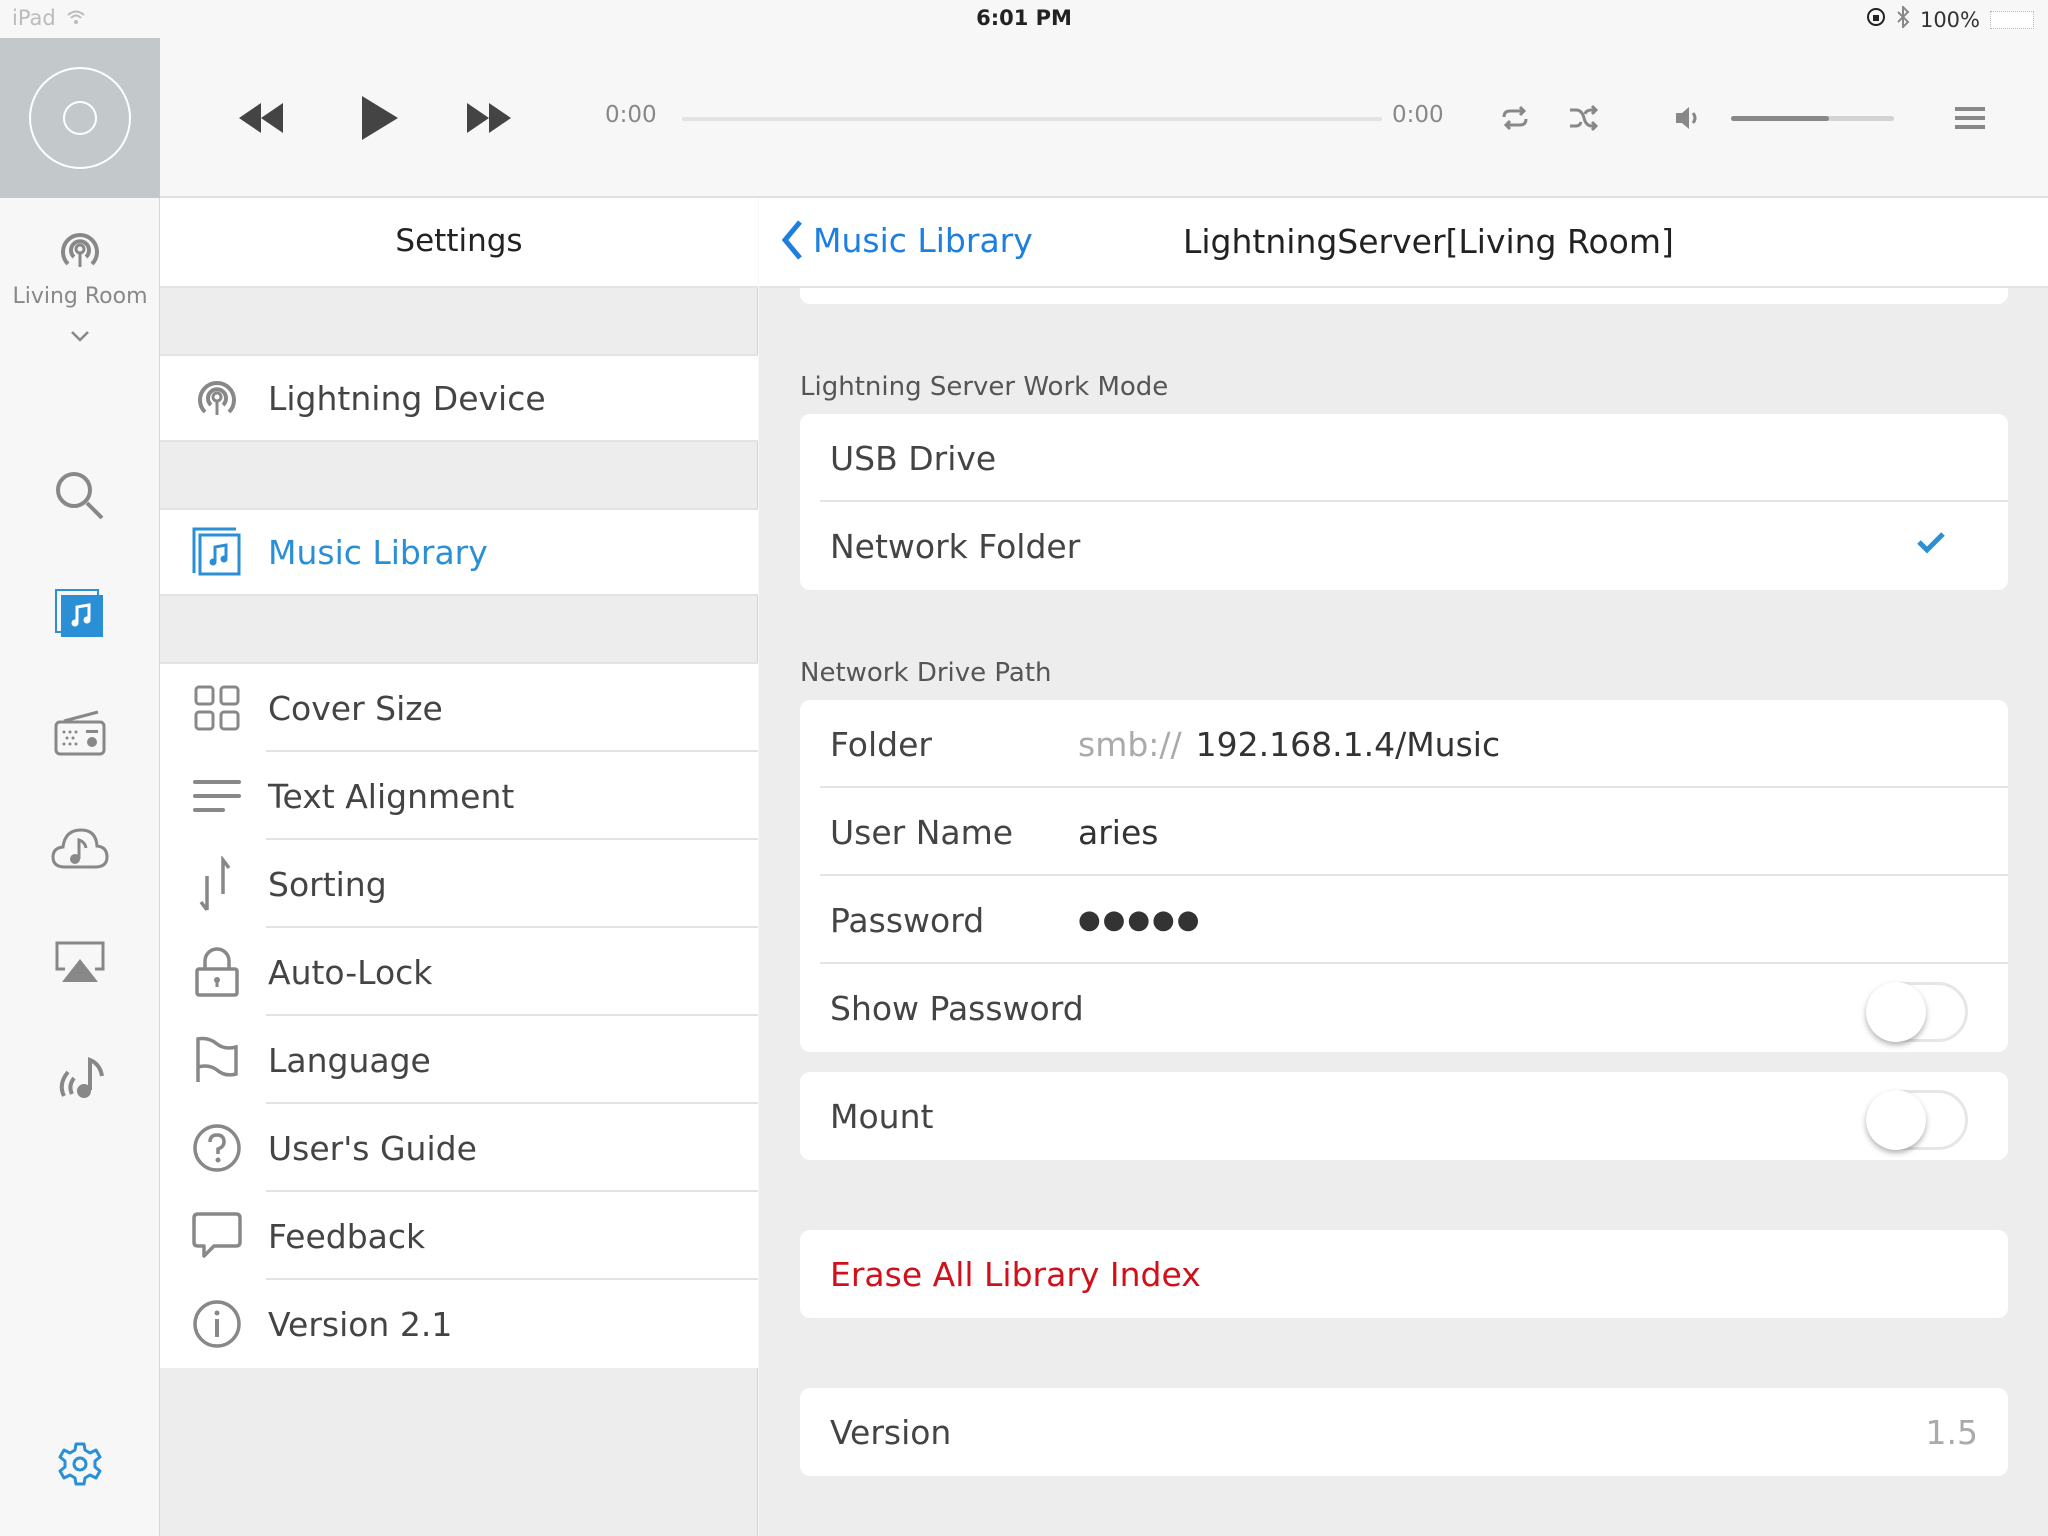  What do you see at coordinates (407, 398) in the screenshot?
I see `settings-item-label: Lightning Device` at bounding box center [407, 398].